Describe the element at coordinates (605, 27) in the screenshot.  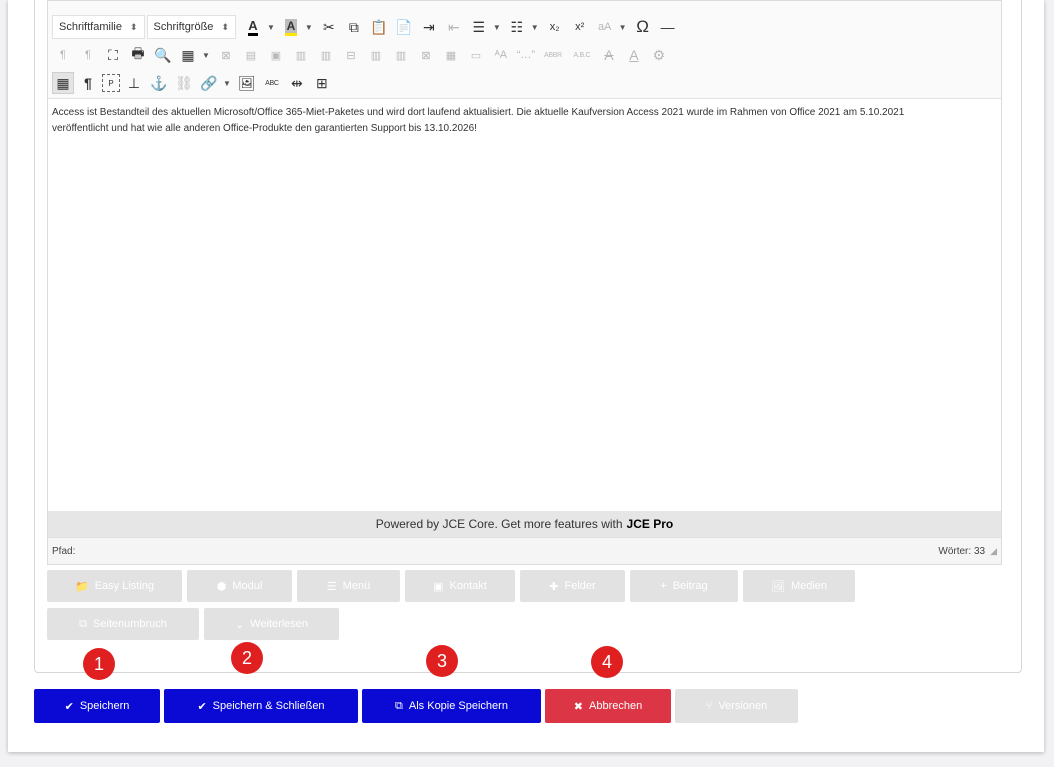
I see `text-case-icon: aA` at that location.